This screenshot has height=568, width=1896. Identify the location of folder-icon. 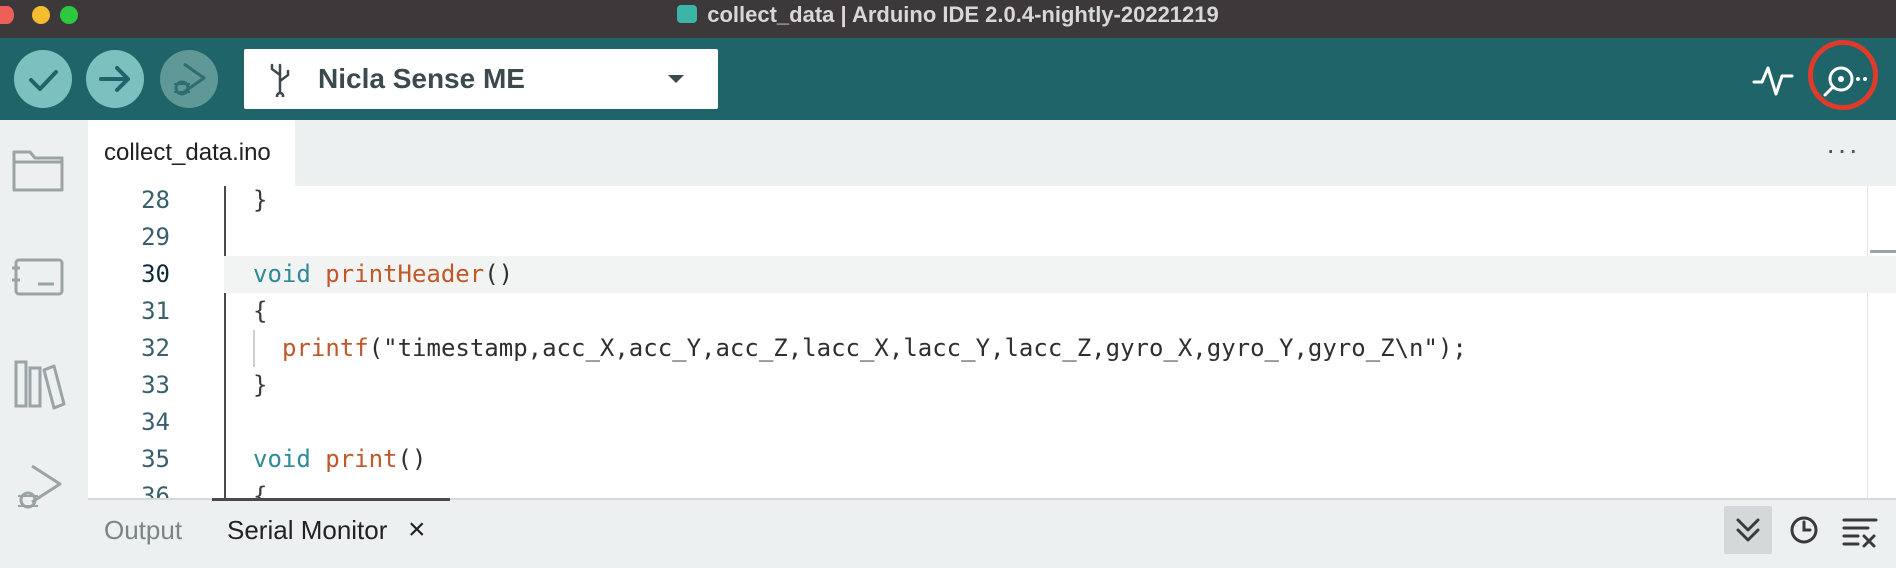
(38, 171).